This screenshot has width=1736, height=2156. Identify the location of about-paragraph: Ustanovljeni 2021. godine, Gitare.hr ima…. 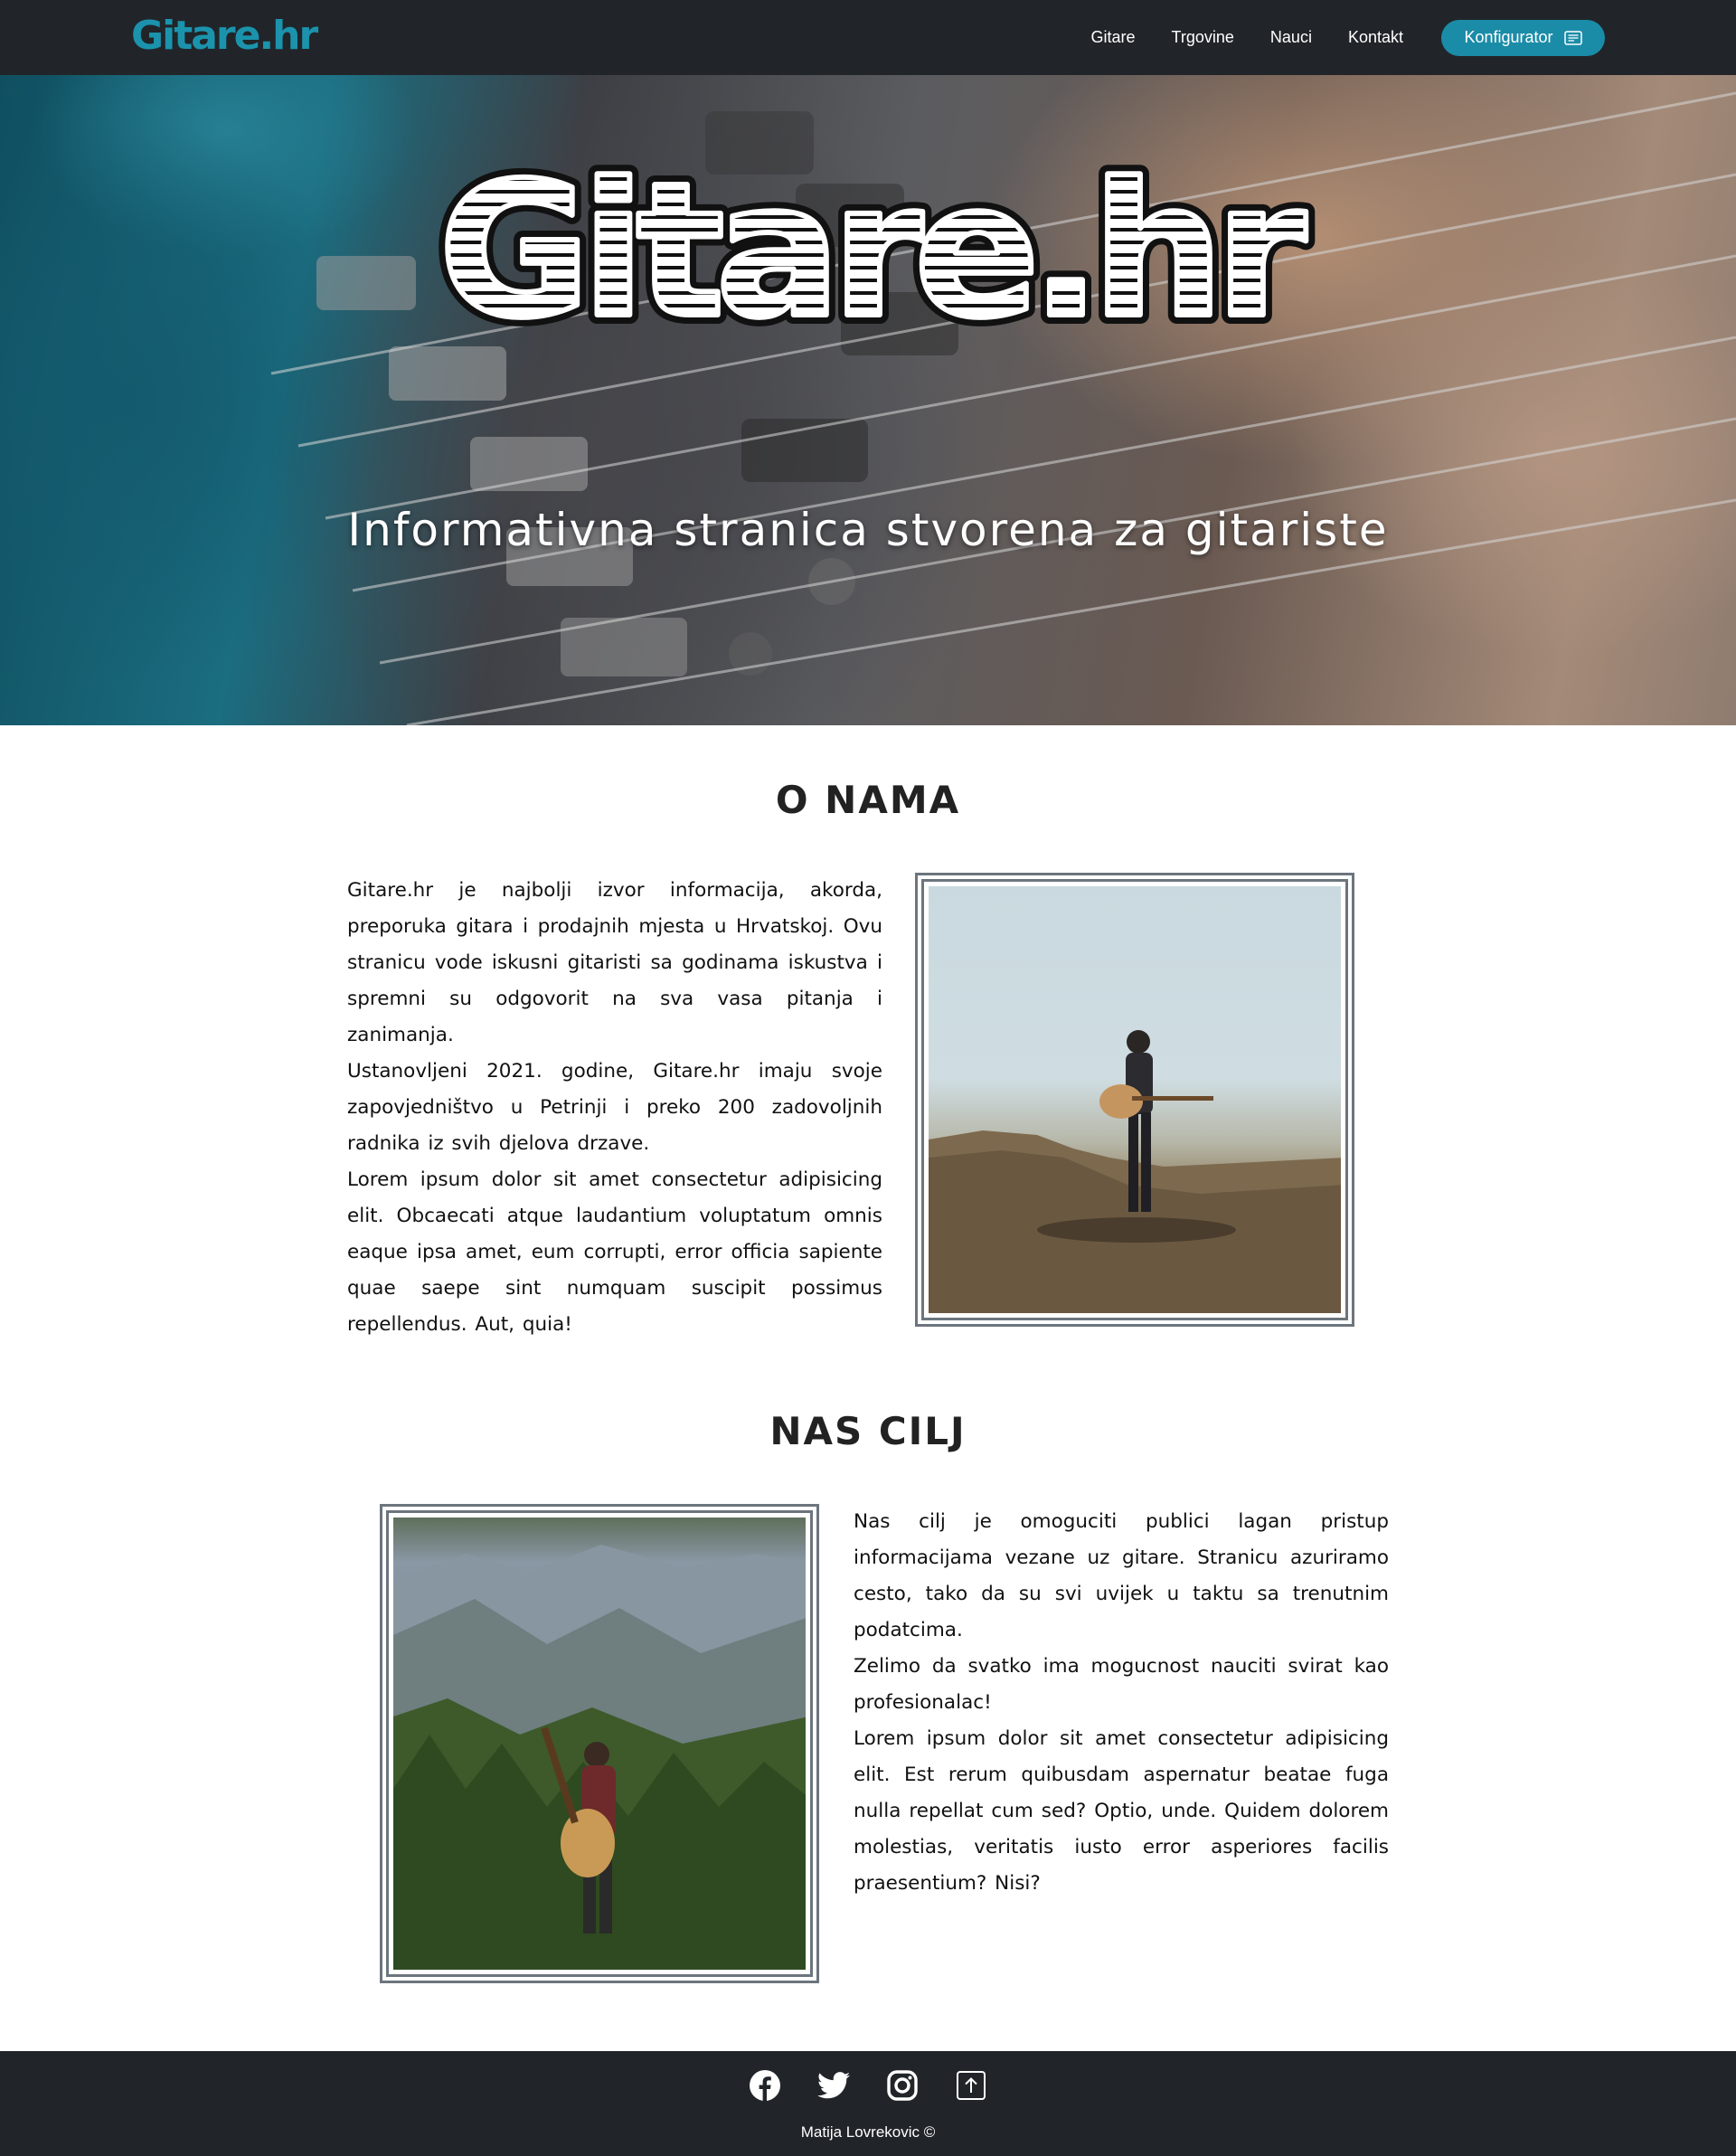
(614, 1107).